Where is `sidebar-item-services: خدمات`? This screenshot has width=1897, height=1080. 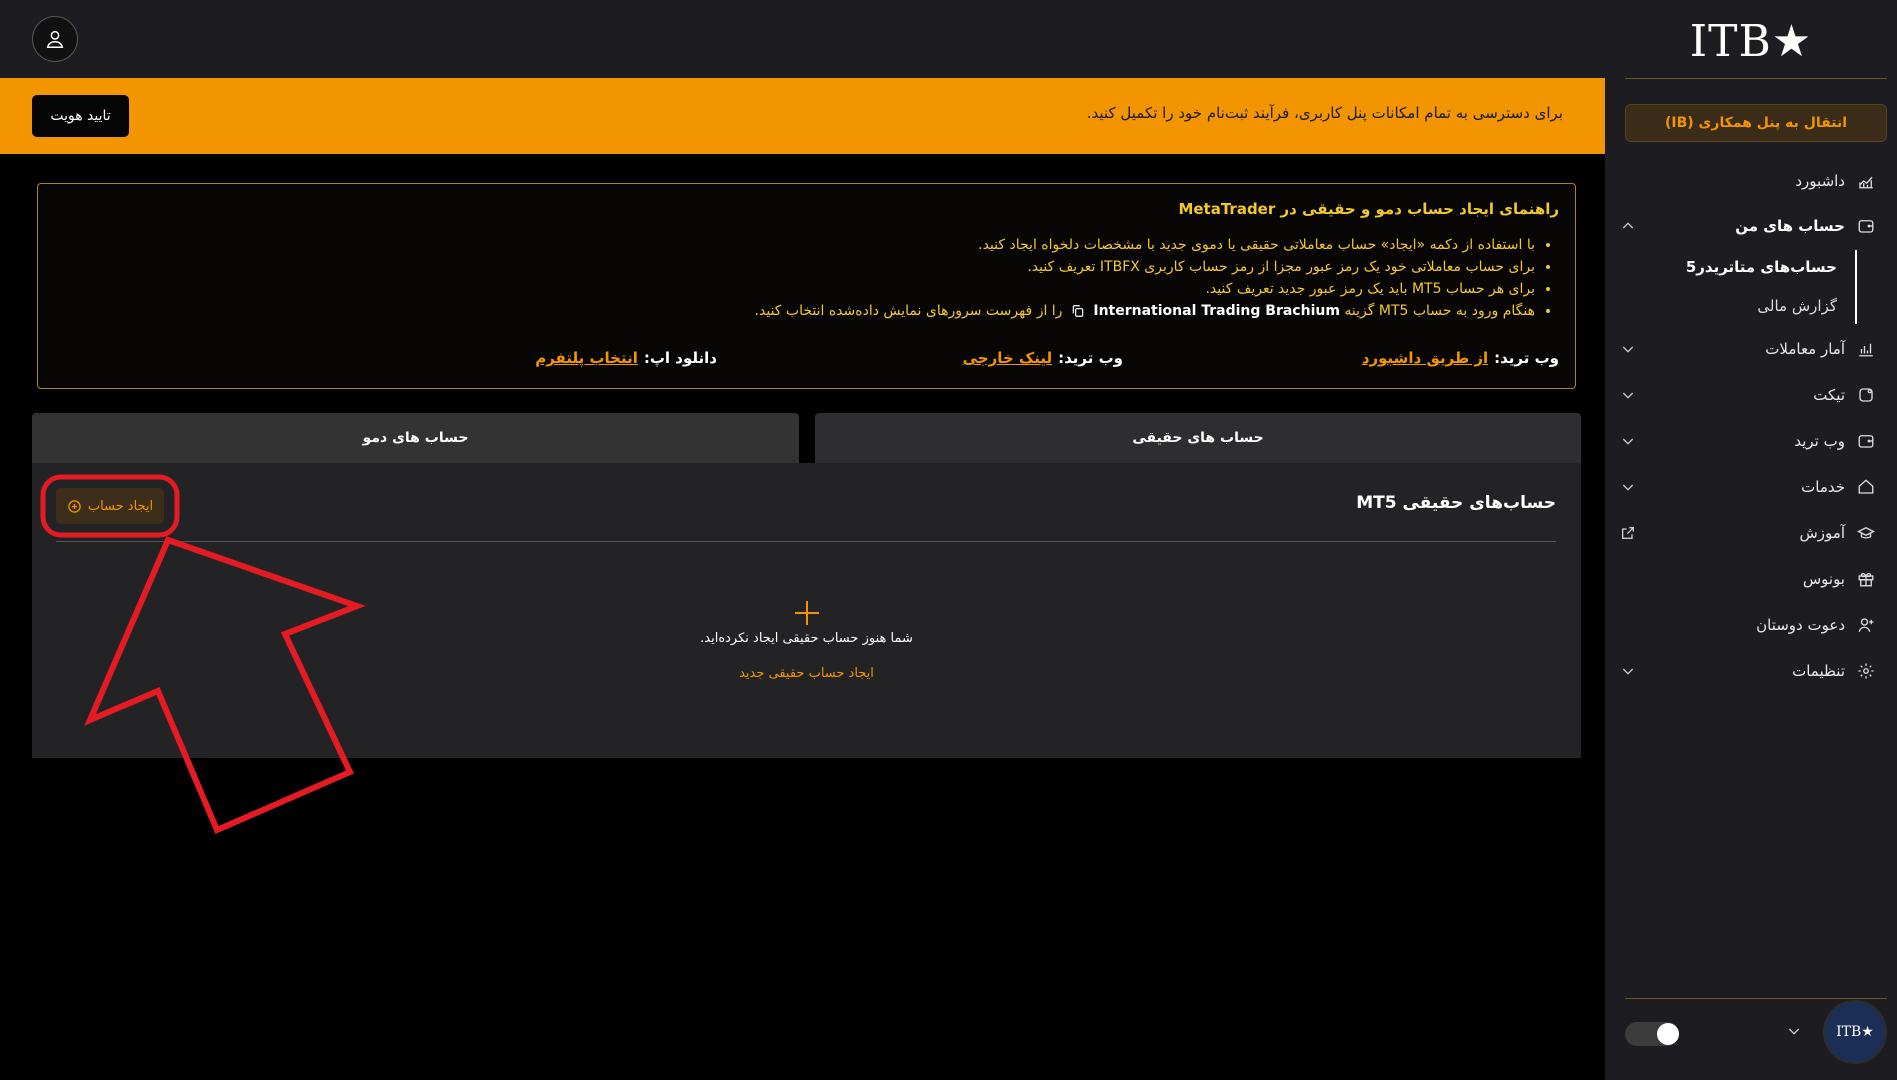 sidebar-item-services: خدمات is located at coordinates (1747, 487).